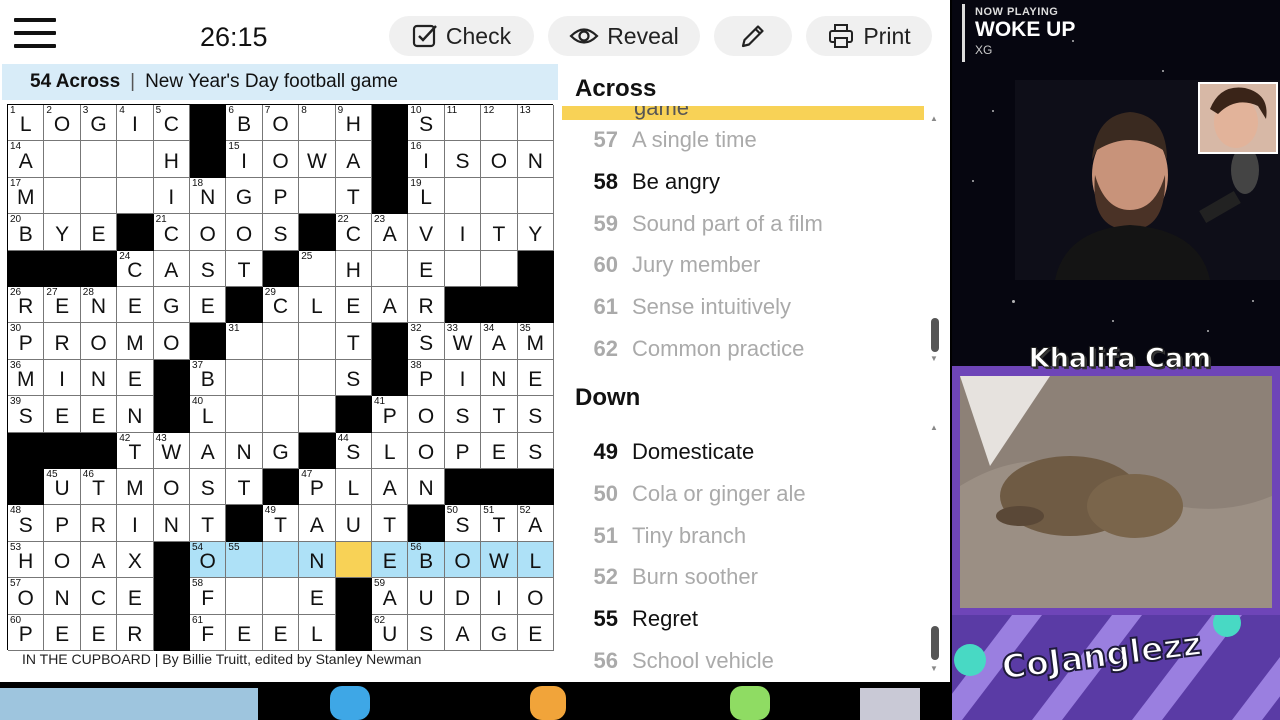 This screenshot has height=720, width=1280. Describe the element at coordinates (62, 487) in the screenshot. I see `grid-cell: 45 U` at that location.